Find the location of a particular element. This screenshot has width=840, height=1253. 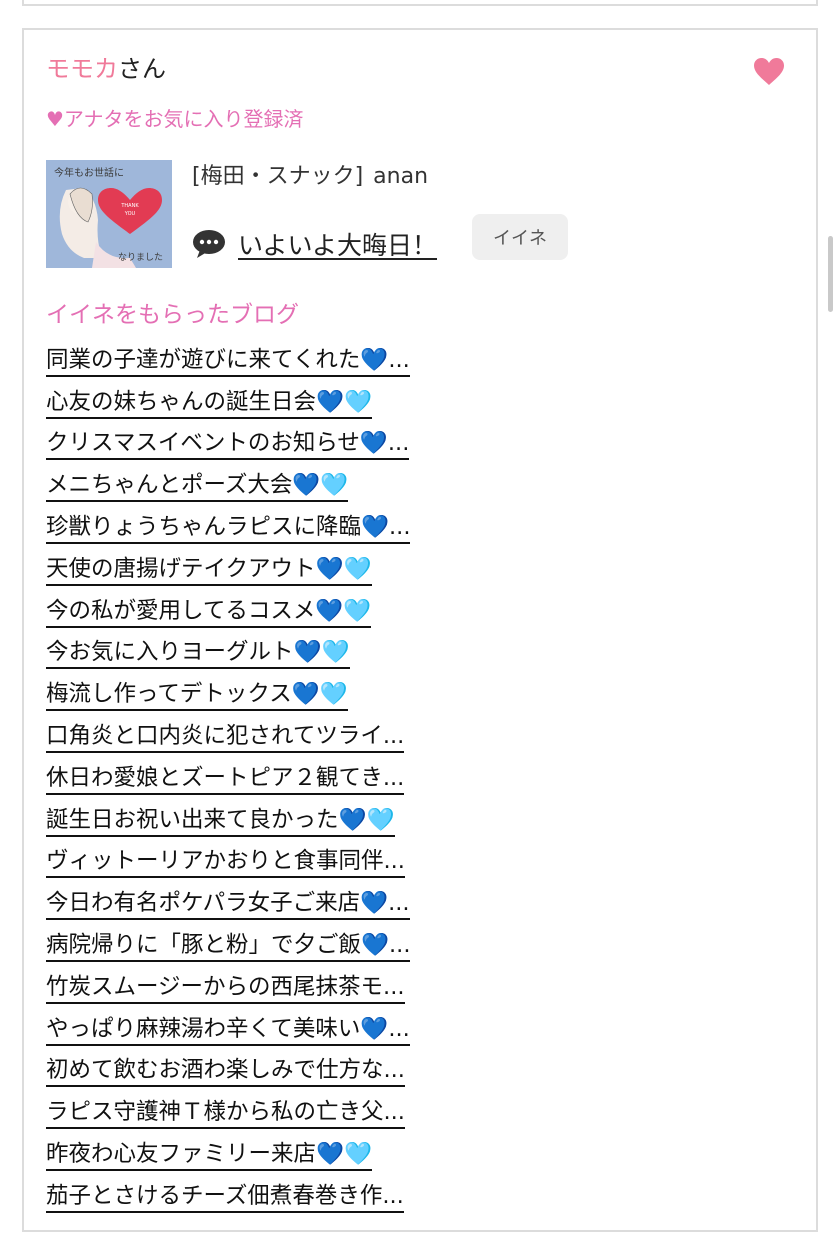

list-item: 梅流し作ってデトックス💙🩵 is located at coordinates (228, 695).